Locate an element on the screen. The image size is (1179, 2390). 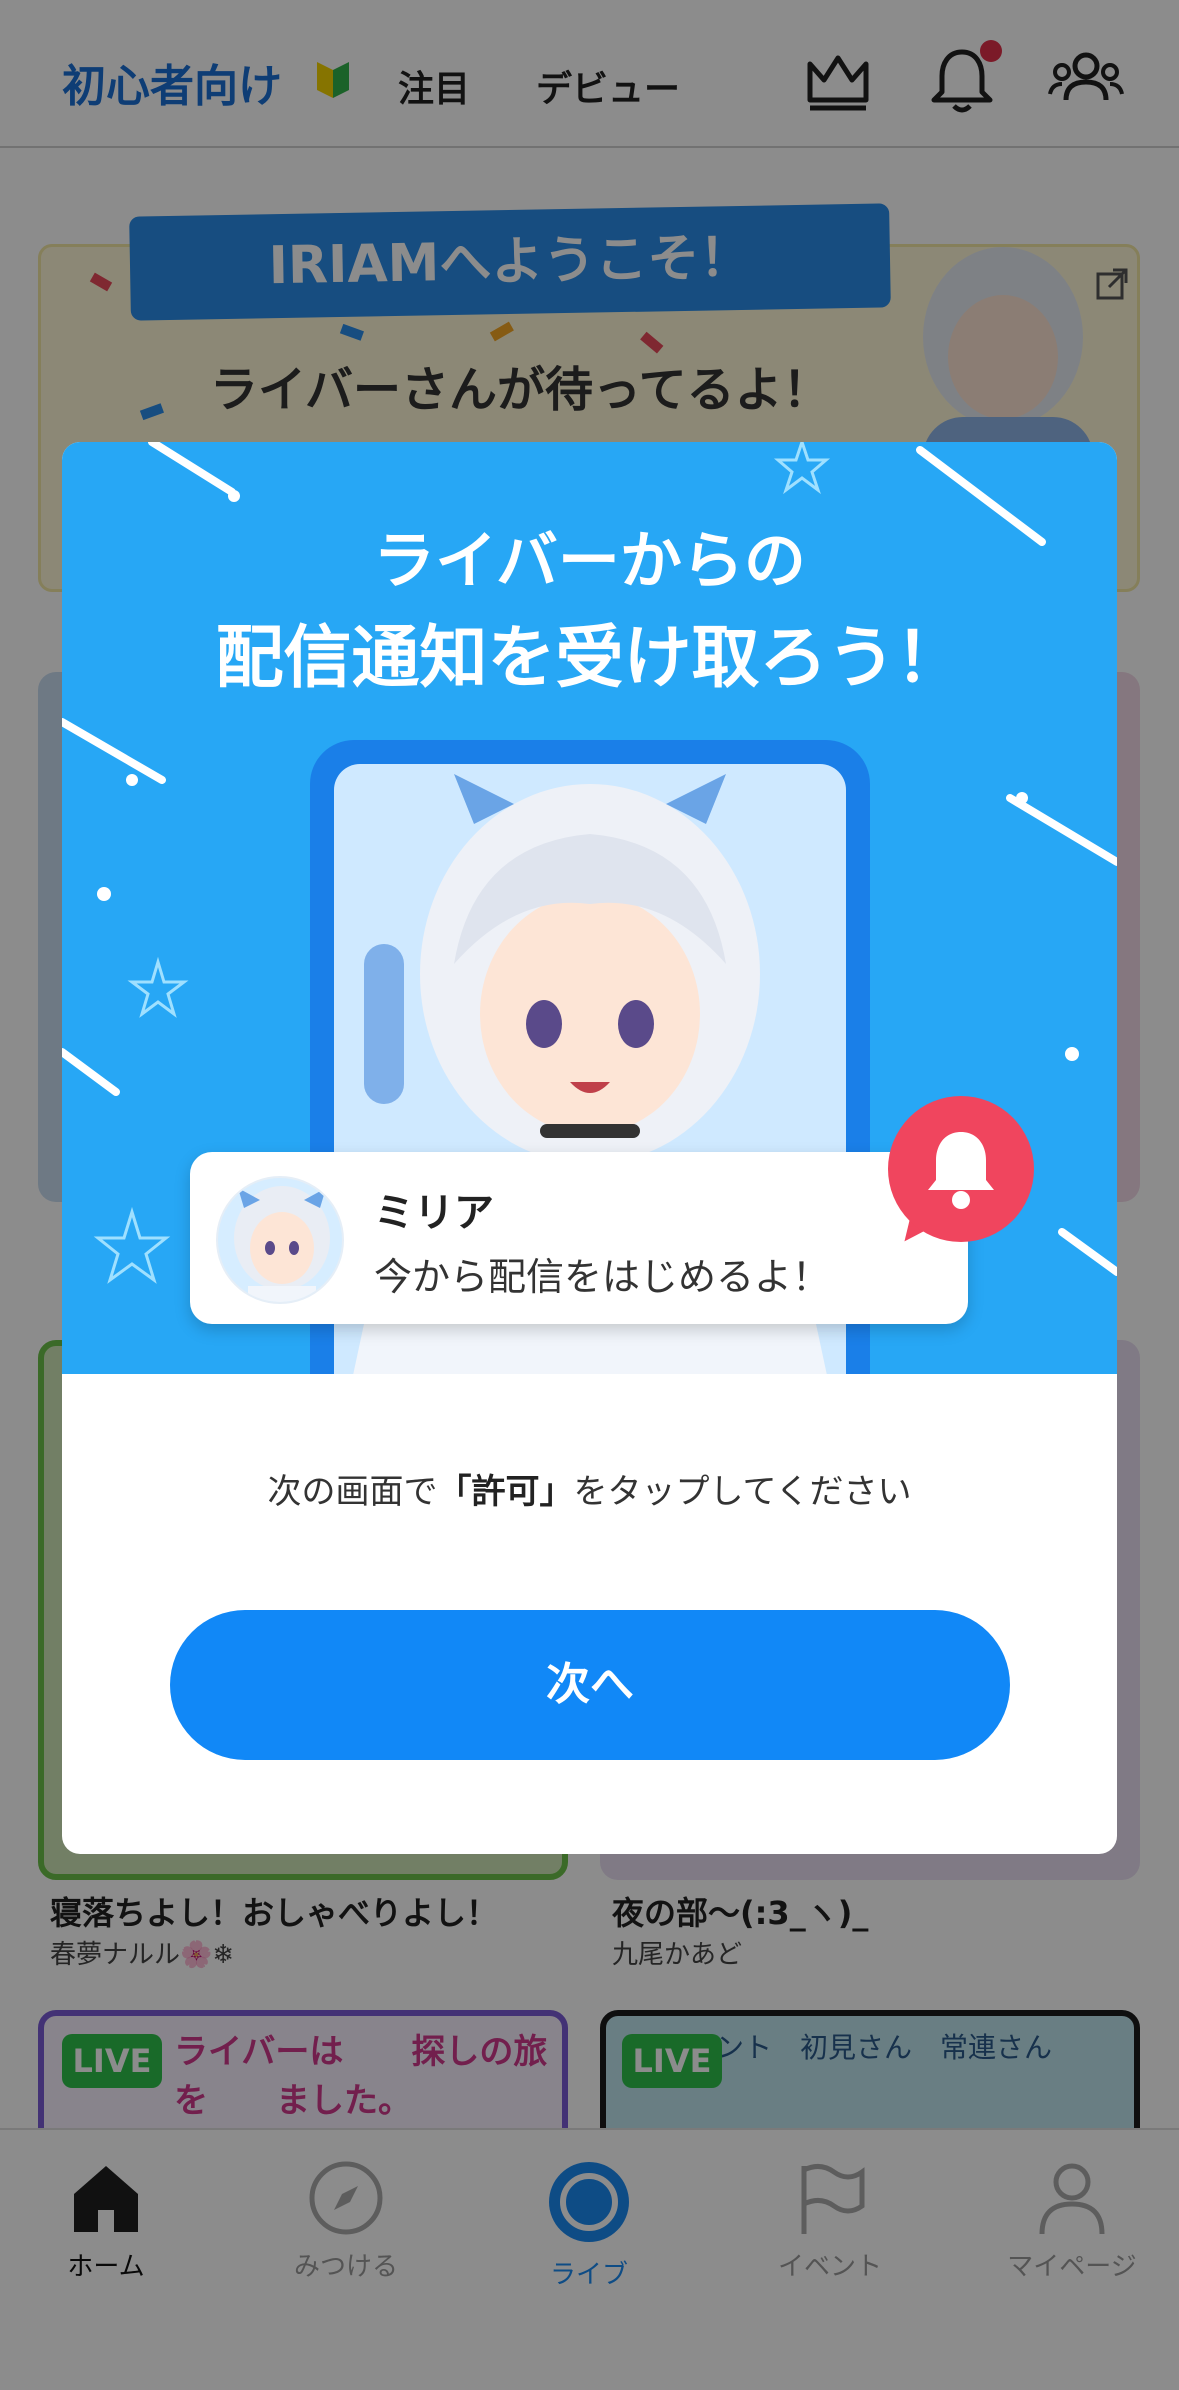
instruction-text: 次の画面で「許可」をタップしてください is located at coordinates (589, 1488).